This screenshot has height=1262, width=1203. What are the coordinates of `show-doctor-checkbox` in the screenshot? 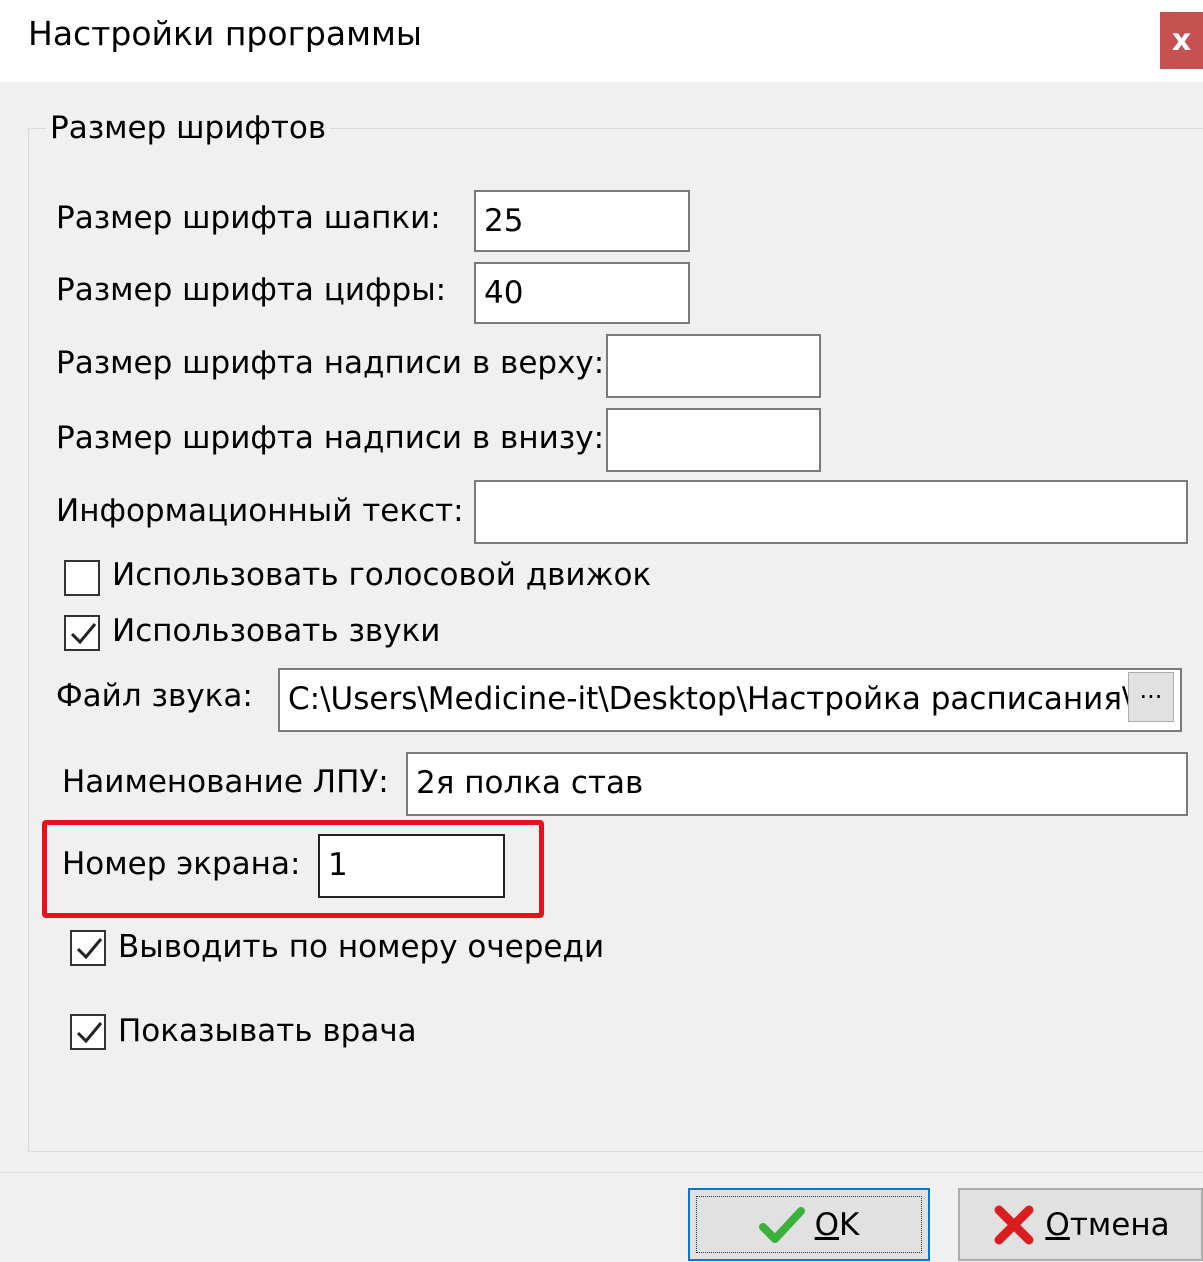 It's located at (88, 1032).